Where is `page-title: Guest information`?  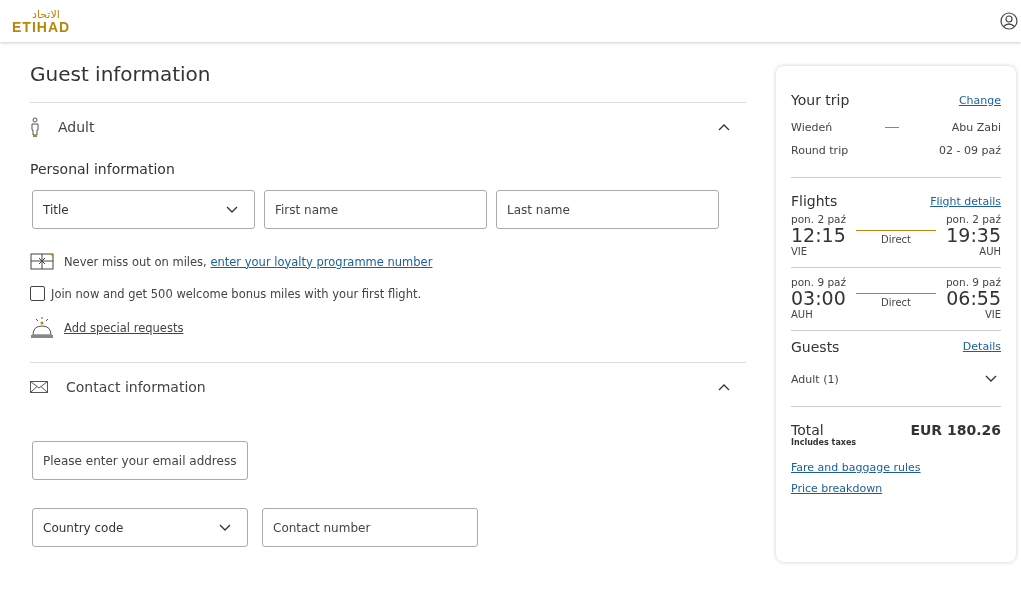
page-title: Guest information is located at coordinates (121, 74).